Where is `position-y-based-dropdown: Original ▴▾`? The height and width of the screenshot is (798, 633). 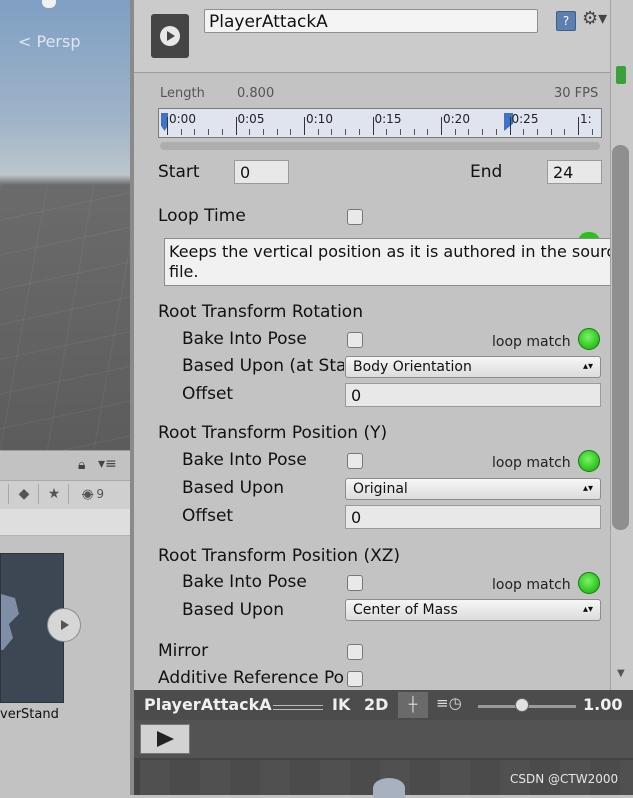 position-y-based-dropdown: Original ▴▾ is located at coordinates (473, 489).